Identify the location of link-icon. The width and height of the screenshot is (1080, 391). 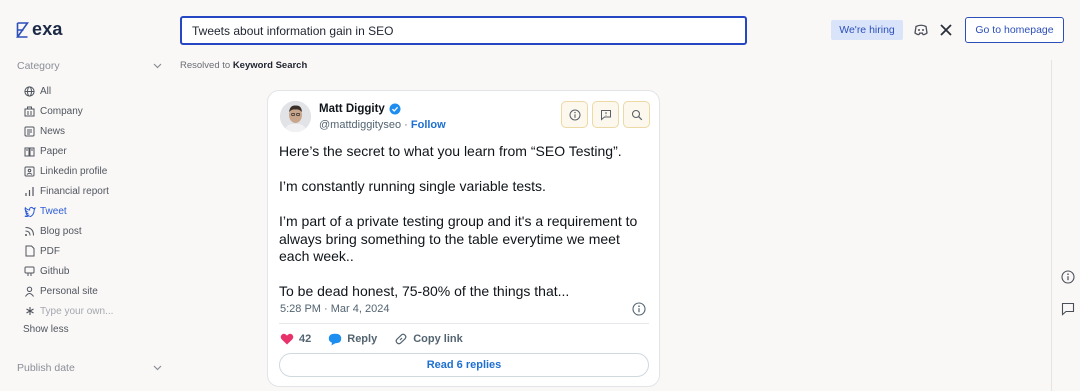
(401, 339).